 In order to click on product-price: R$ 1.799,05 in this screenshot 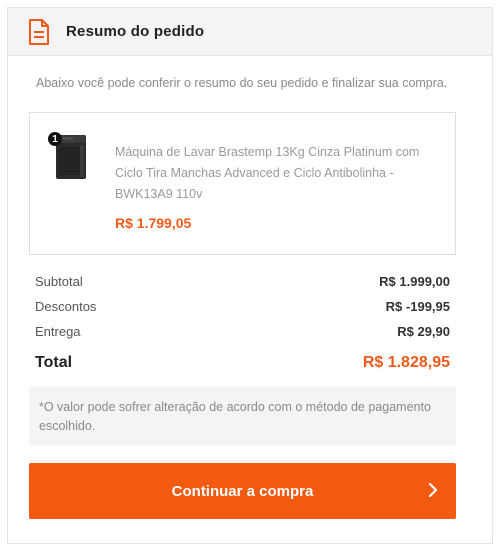, I will do `click(153, 223)`.